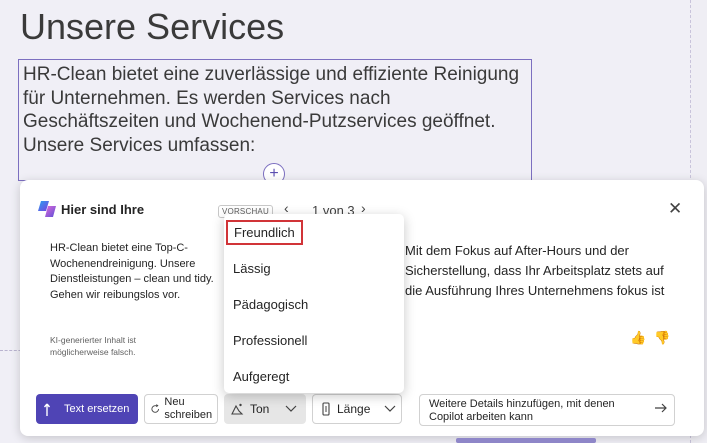 The width and height of the screenshot is (707, 443). I want to click on tone-option-professionell: Professionell, so click(270, 340).